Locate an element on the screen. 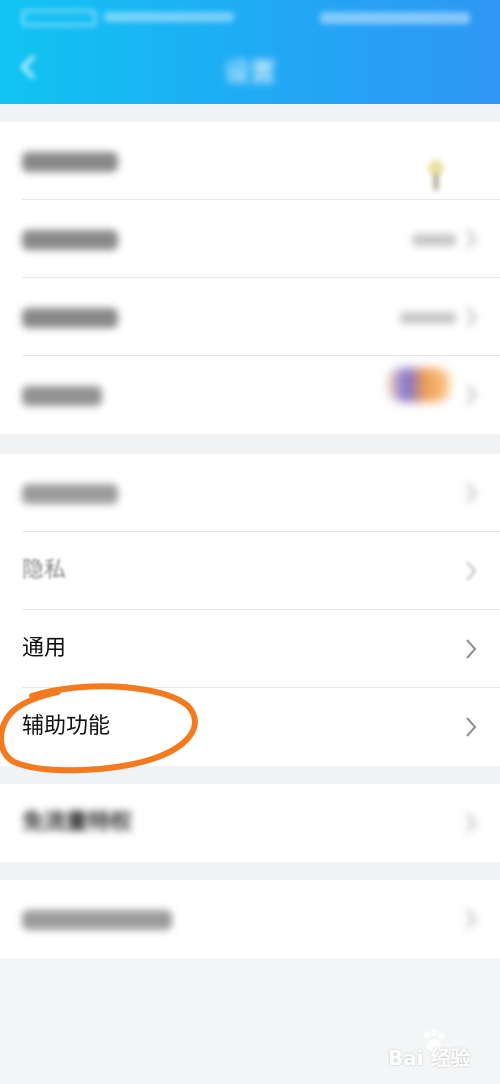  avatar is located at coordinates (419, 385).